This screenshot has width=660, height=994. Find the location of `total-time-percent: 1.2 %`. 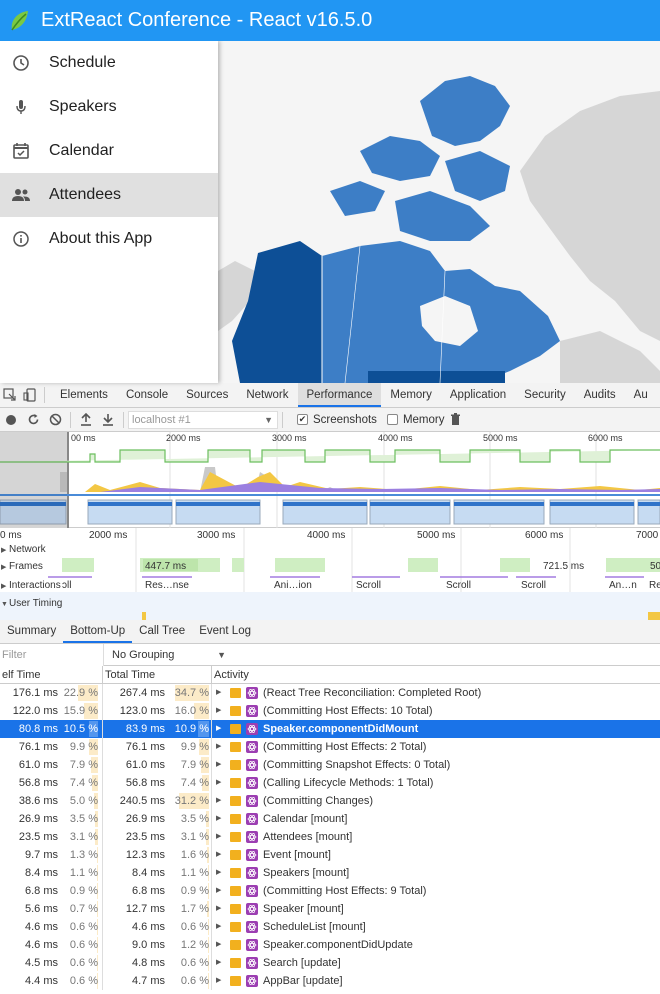

total-time-percent: 1.2 % is located at coordinates (194, 945).